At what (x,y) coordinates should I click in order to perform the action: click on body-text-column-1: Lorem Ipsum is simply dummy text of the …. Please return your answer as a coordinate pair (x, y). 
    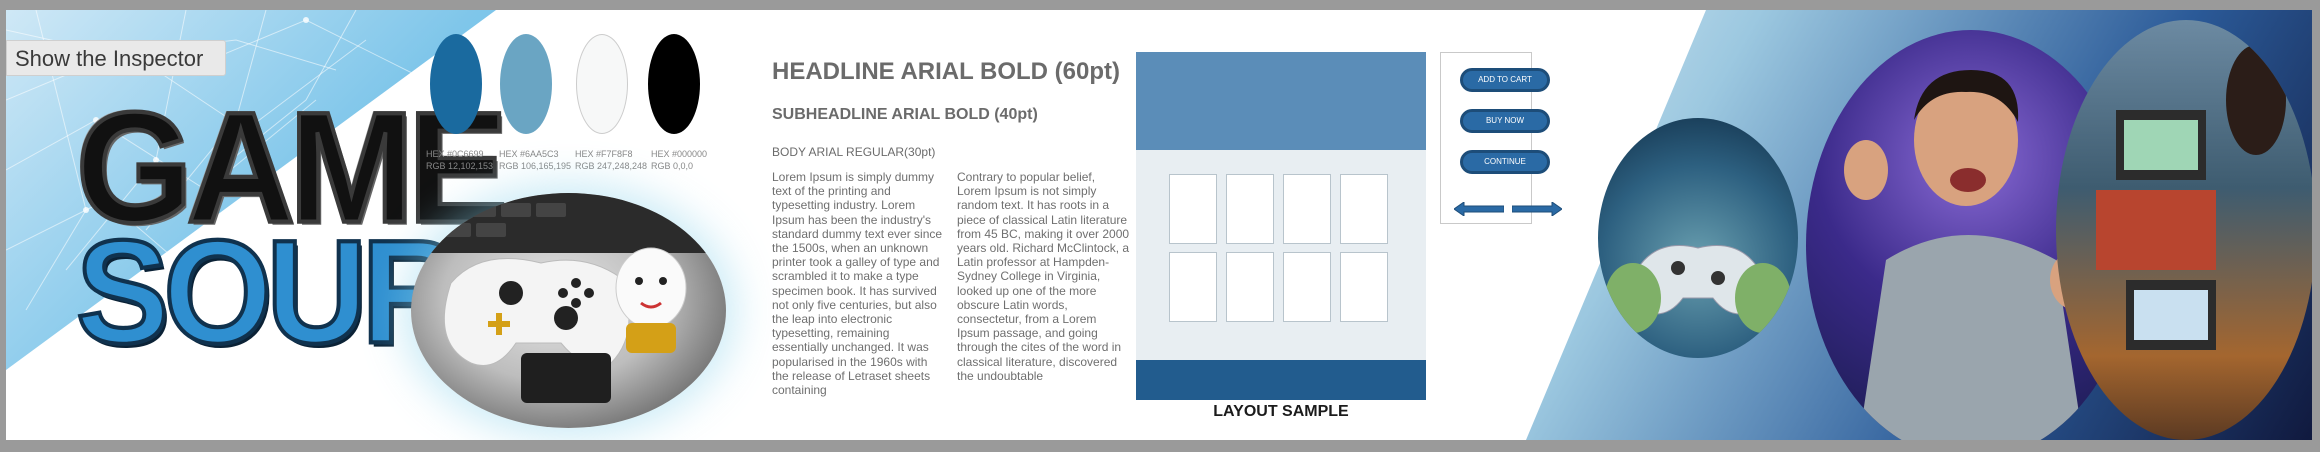
    Looking at the image, I should click on (857, 284).